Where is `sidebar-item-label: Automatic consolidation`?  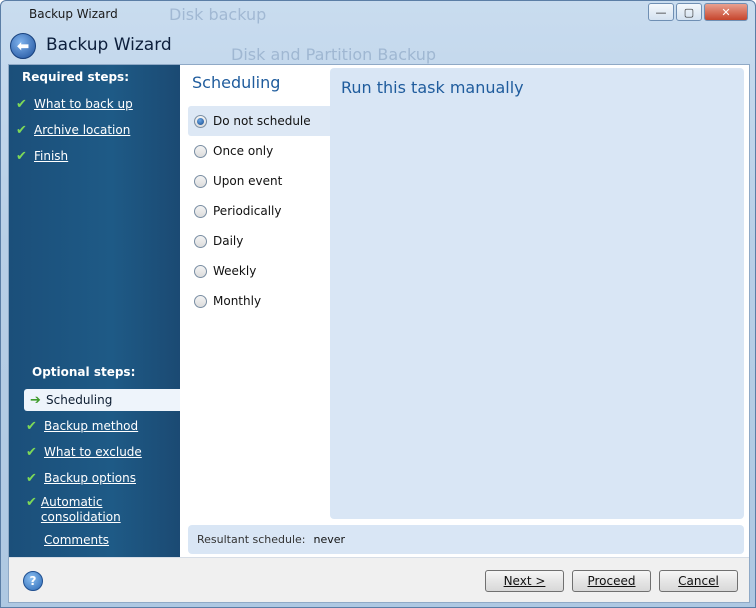
sidebar-item-label: Automatic consolidation is located at coordinates (80, 509).